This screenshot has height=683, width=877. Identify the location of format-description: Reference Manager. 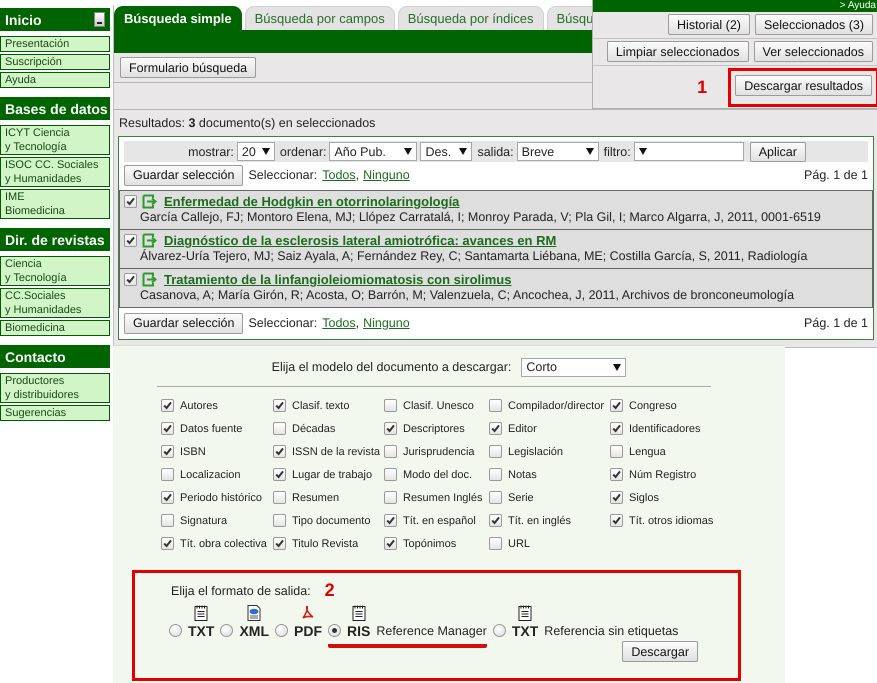
(431, 631).